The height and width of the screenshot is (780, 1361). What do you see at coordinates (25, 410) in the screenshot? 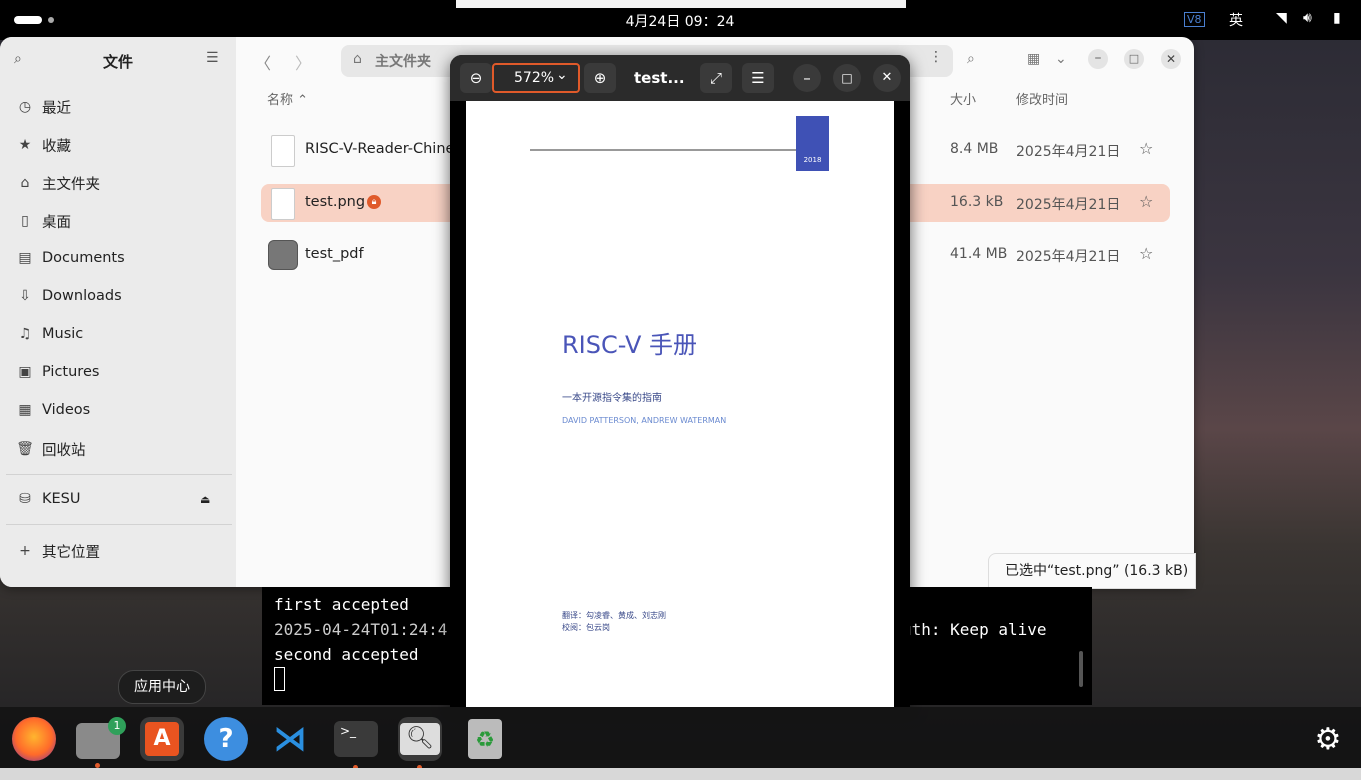
I see `video-icon: ▦` at bounding box center [25, 410].